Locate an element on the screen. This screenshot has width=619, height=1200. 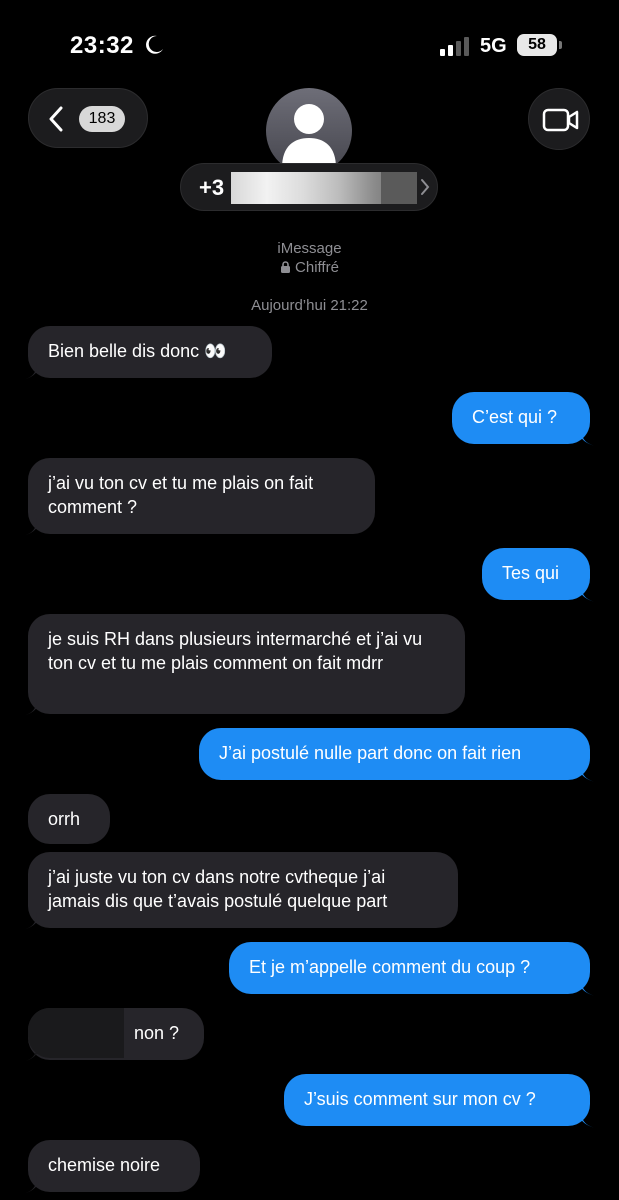
contact-avatar is located at coordinates (309, 131).